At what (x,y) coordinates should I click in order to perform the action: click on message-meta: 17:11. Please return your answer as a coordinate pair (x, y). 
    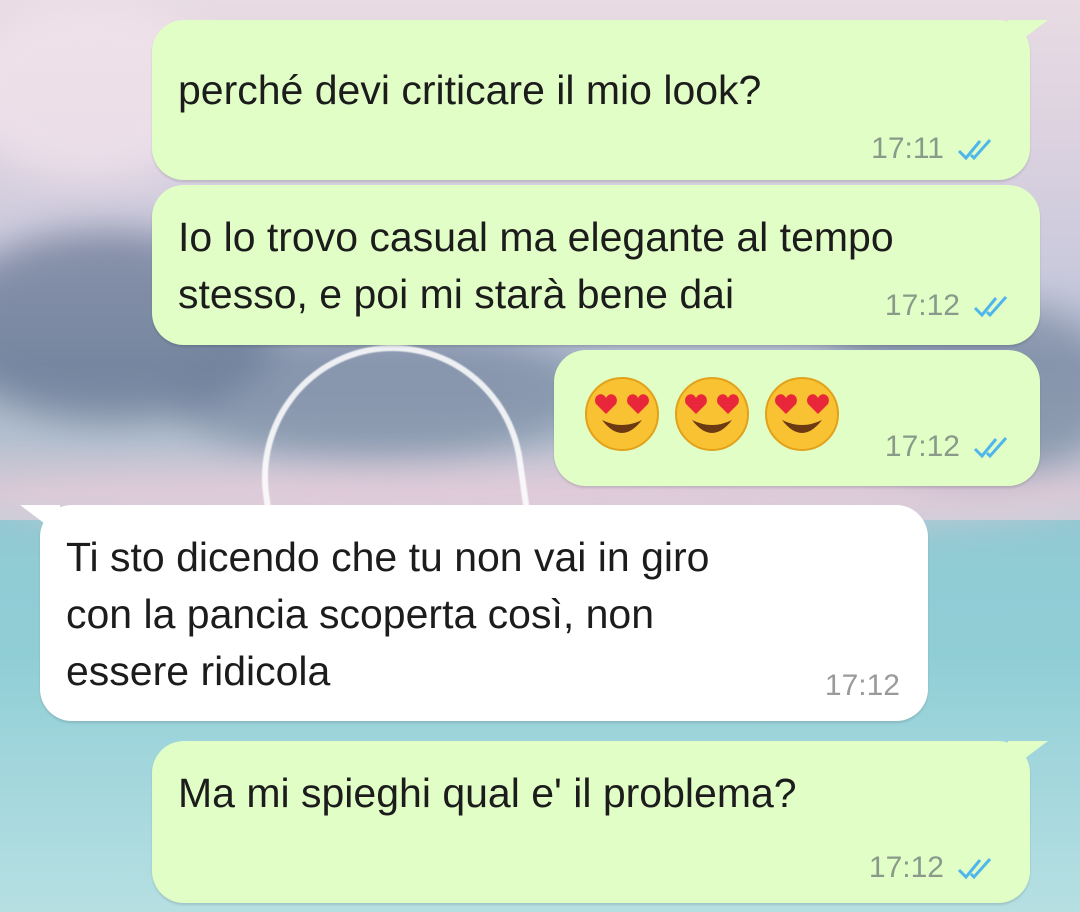
    Looking at the image, I should click on (934, 149).